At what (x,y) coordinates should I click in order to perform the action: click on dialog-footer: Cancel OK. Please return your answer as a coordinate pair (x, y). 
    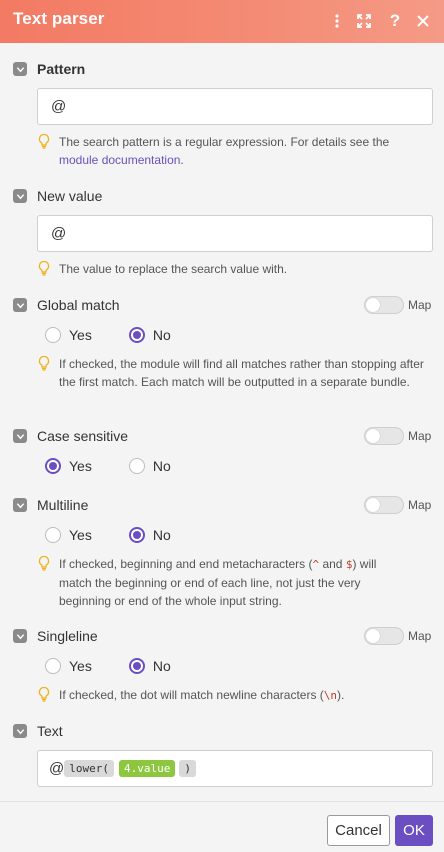
    Looking at the image, I should click on (222, 826).